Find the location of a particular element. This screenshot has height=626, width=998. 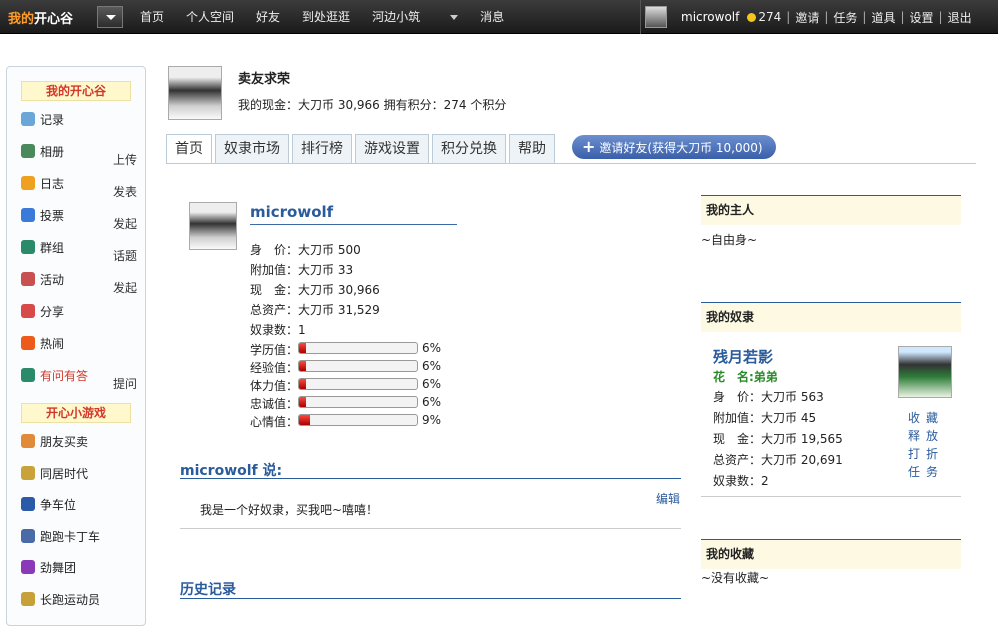

sidebar-item-label: 活动 is located at coordinates (52, 280).